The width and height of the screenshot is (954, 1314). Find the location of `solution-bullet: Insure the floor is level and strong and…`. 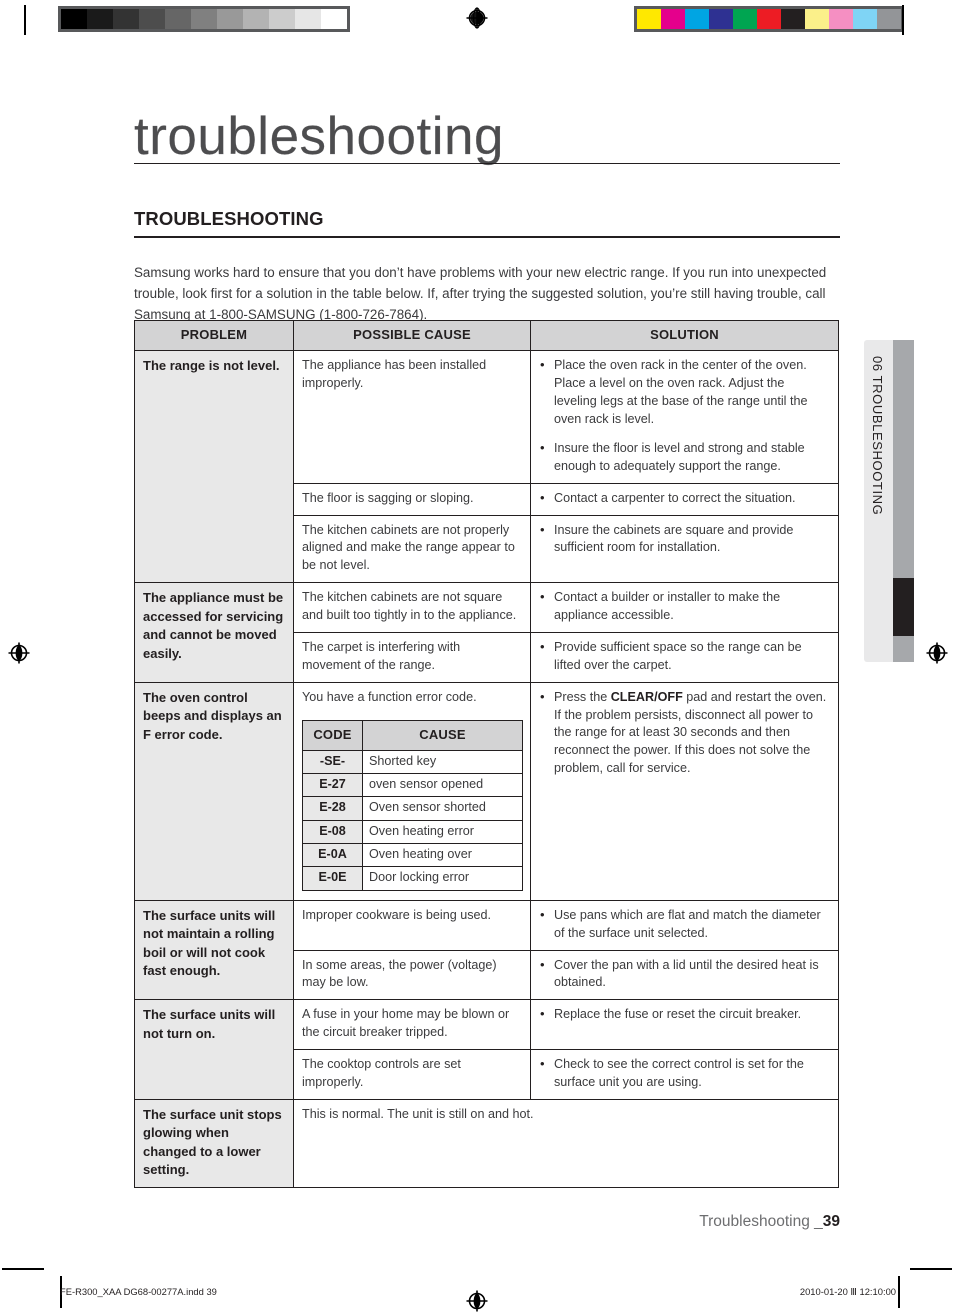

solution-bullet: Insure the floor is level and strong and… is located at coordinates (684, 457).